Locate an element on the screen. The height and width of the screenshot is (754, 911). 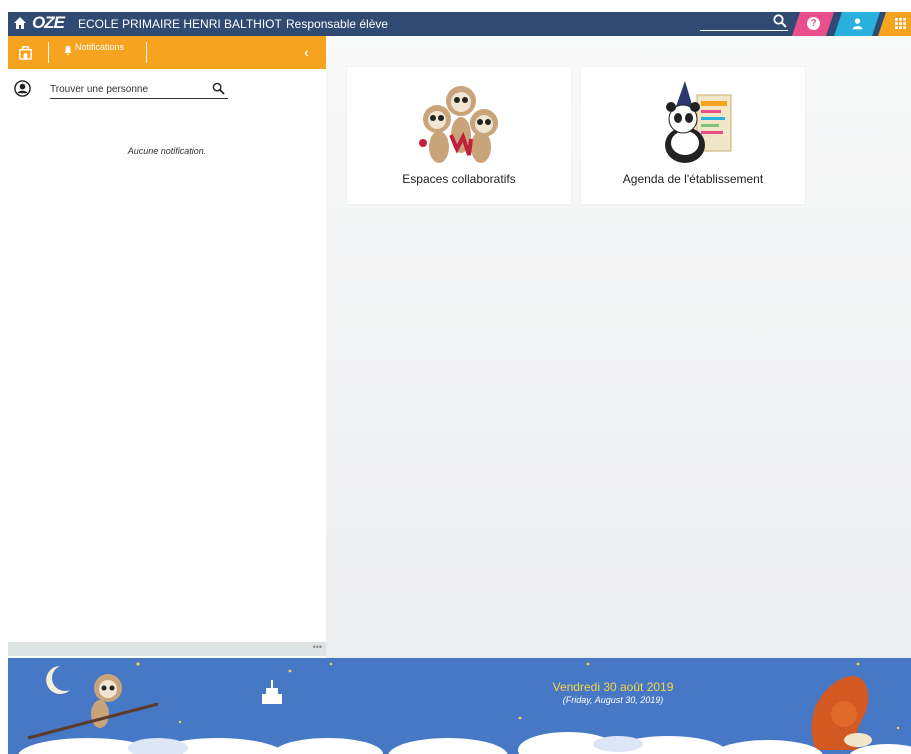
more-handle: ••• is located at coordinates (317, 647).